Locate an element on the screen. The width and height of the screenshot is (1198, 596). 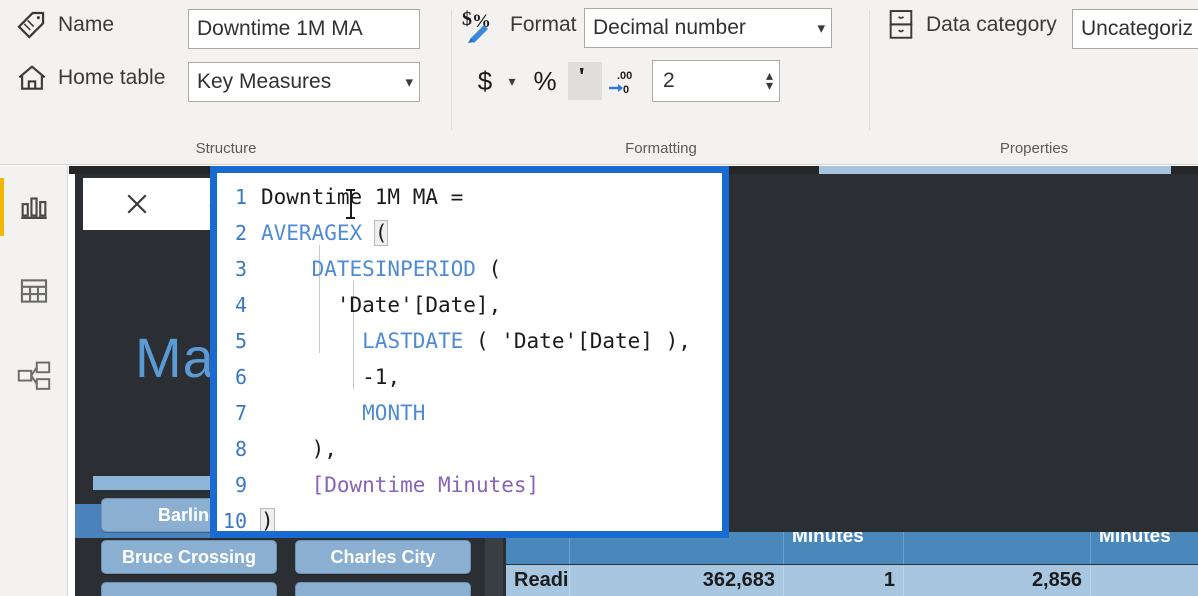
matching-bracket-highlight: ) is located at coordinates (267, 519).